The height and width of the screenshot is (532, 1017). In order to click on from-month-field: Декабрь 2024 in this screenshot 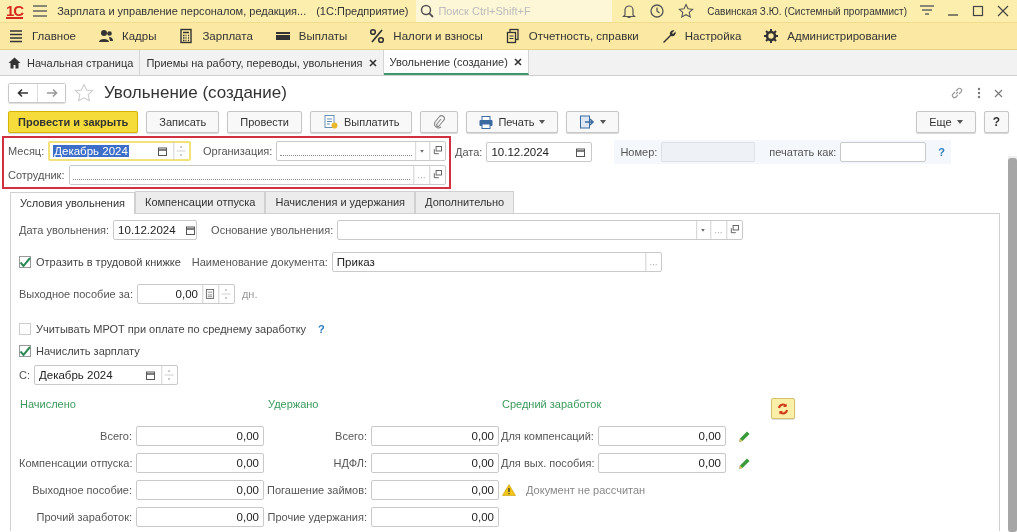, I will do `click(106, 375)`.